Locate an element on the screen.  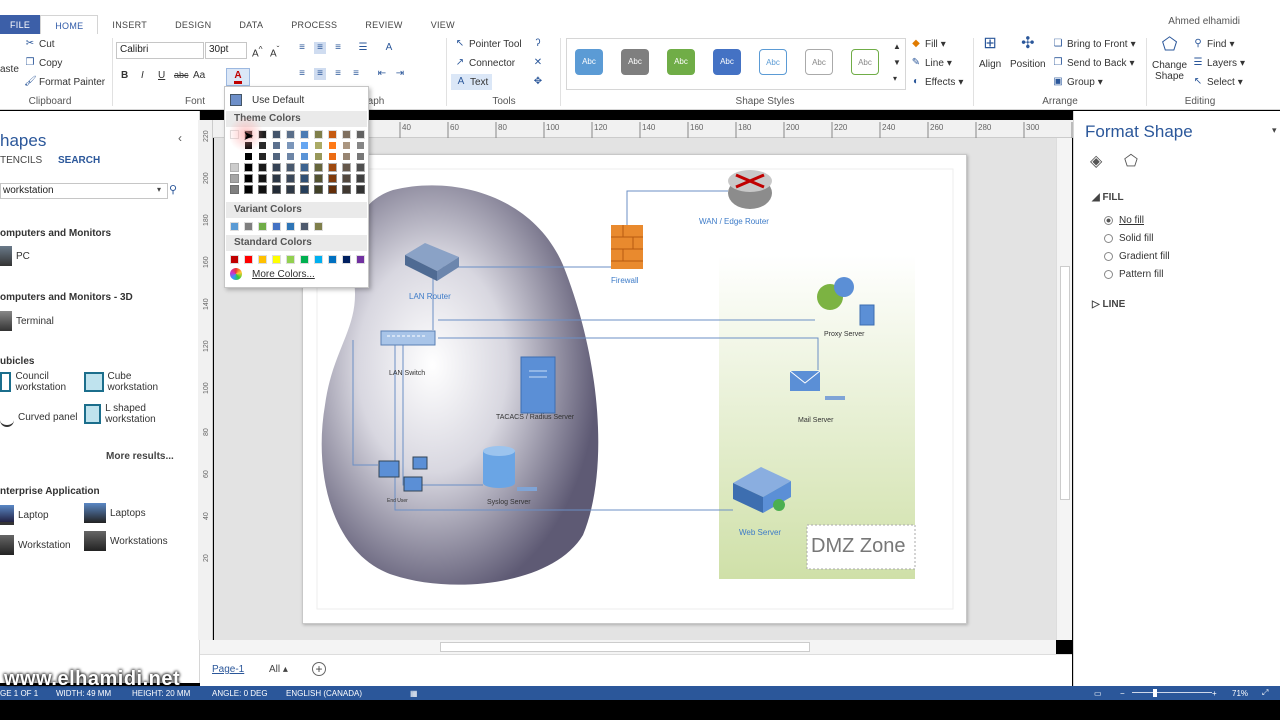
lan-switch-shape is located at coordinates (408, 338).